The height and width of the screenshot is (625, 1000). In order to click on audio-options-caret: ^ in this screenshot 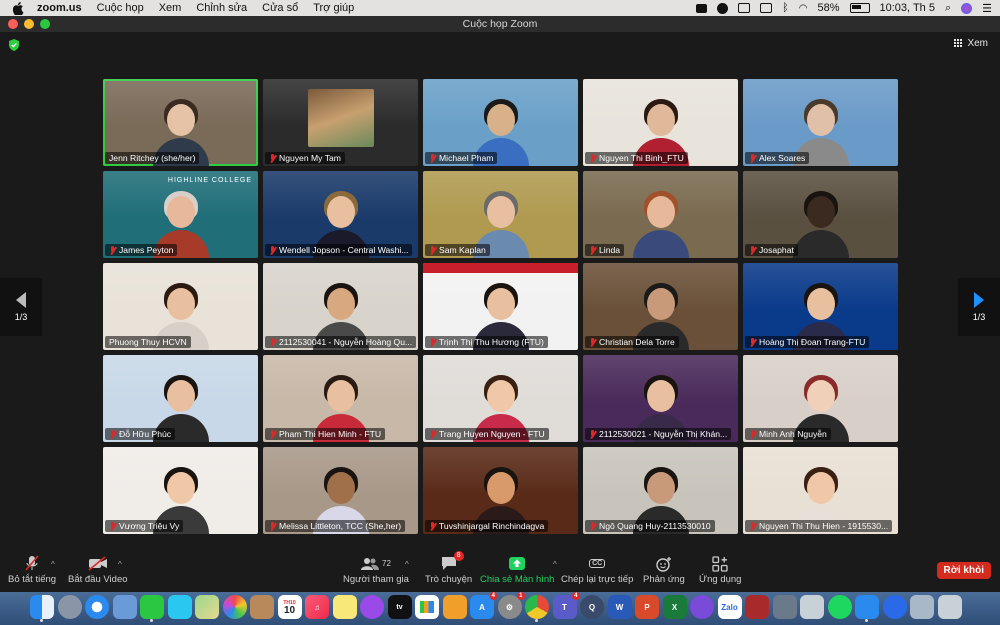, I will do `click(53, 564)`.